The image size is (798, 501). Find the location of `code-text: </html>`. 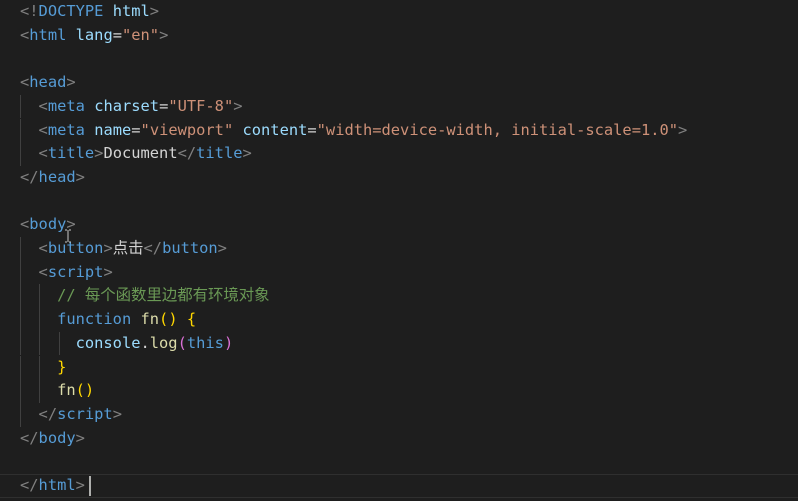

code-text: </html> is located at coordinates (52, 486).